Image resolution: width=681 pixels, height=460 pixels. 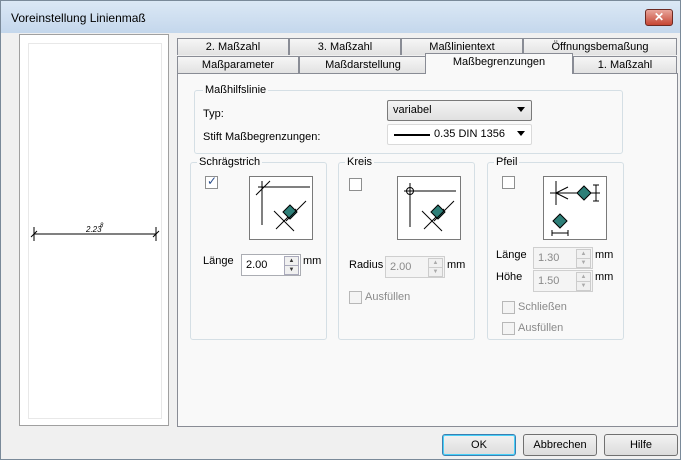 I want to click on pfeil-illustration, so click(x=575, y=208).